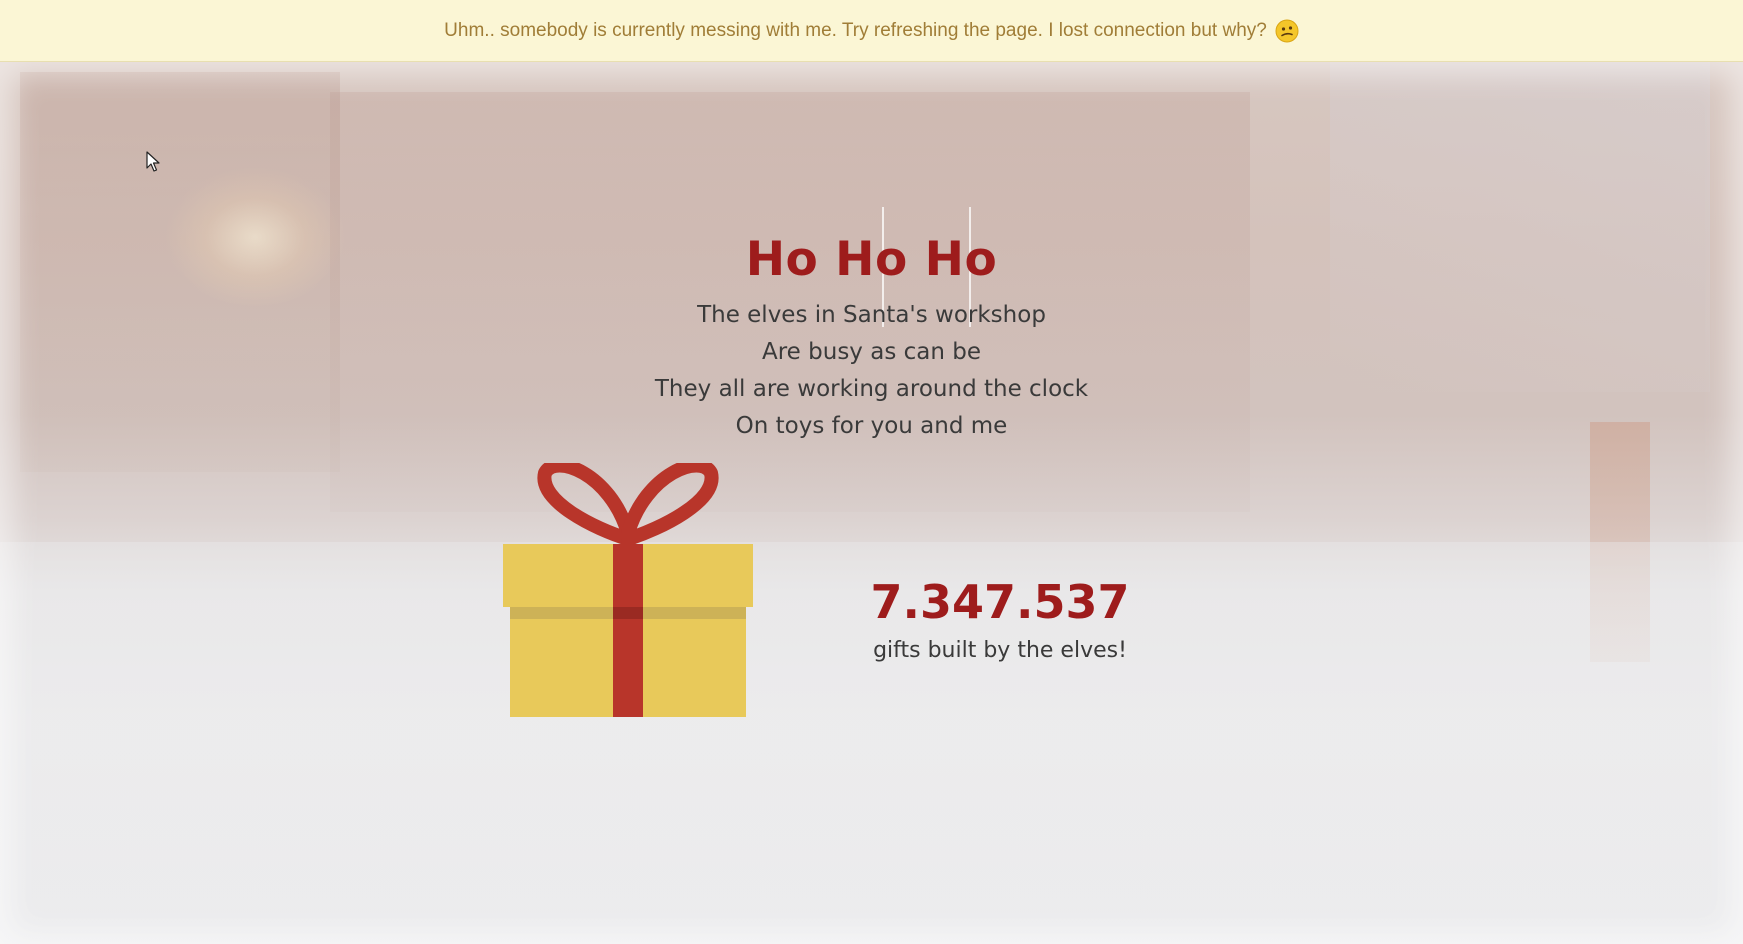  Describe the element at coordinates (1000, 650) in the screenshot. I see `gift-count-label: gifts built by the elves!` at that location.